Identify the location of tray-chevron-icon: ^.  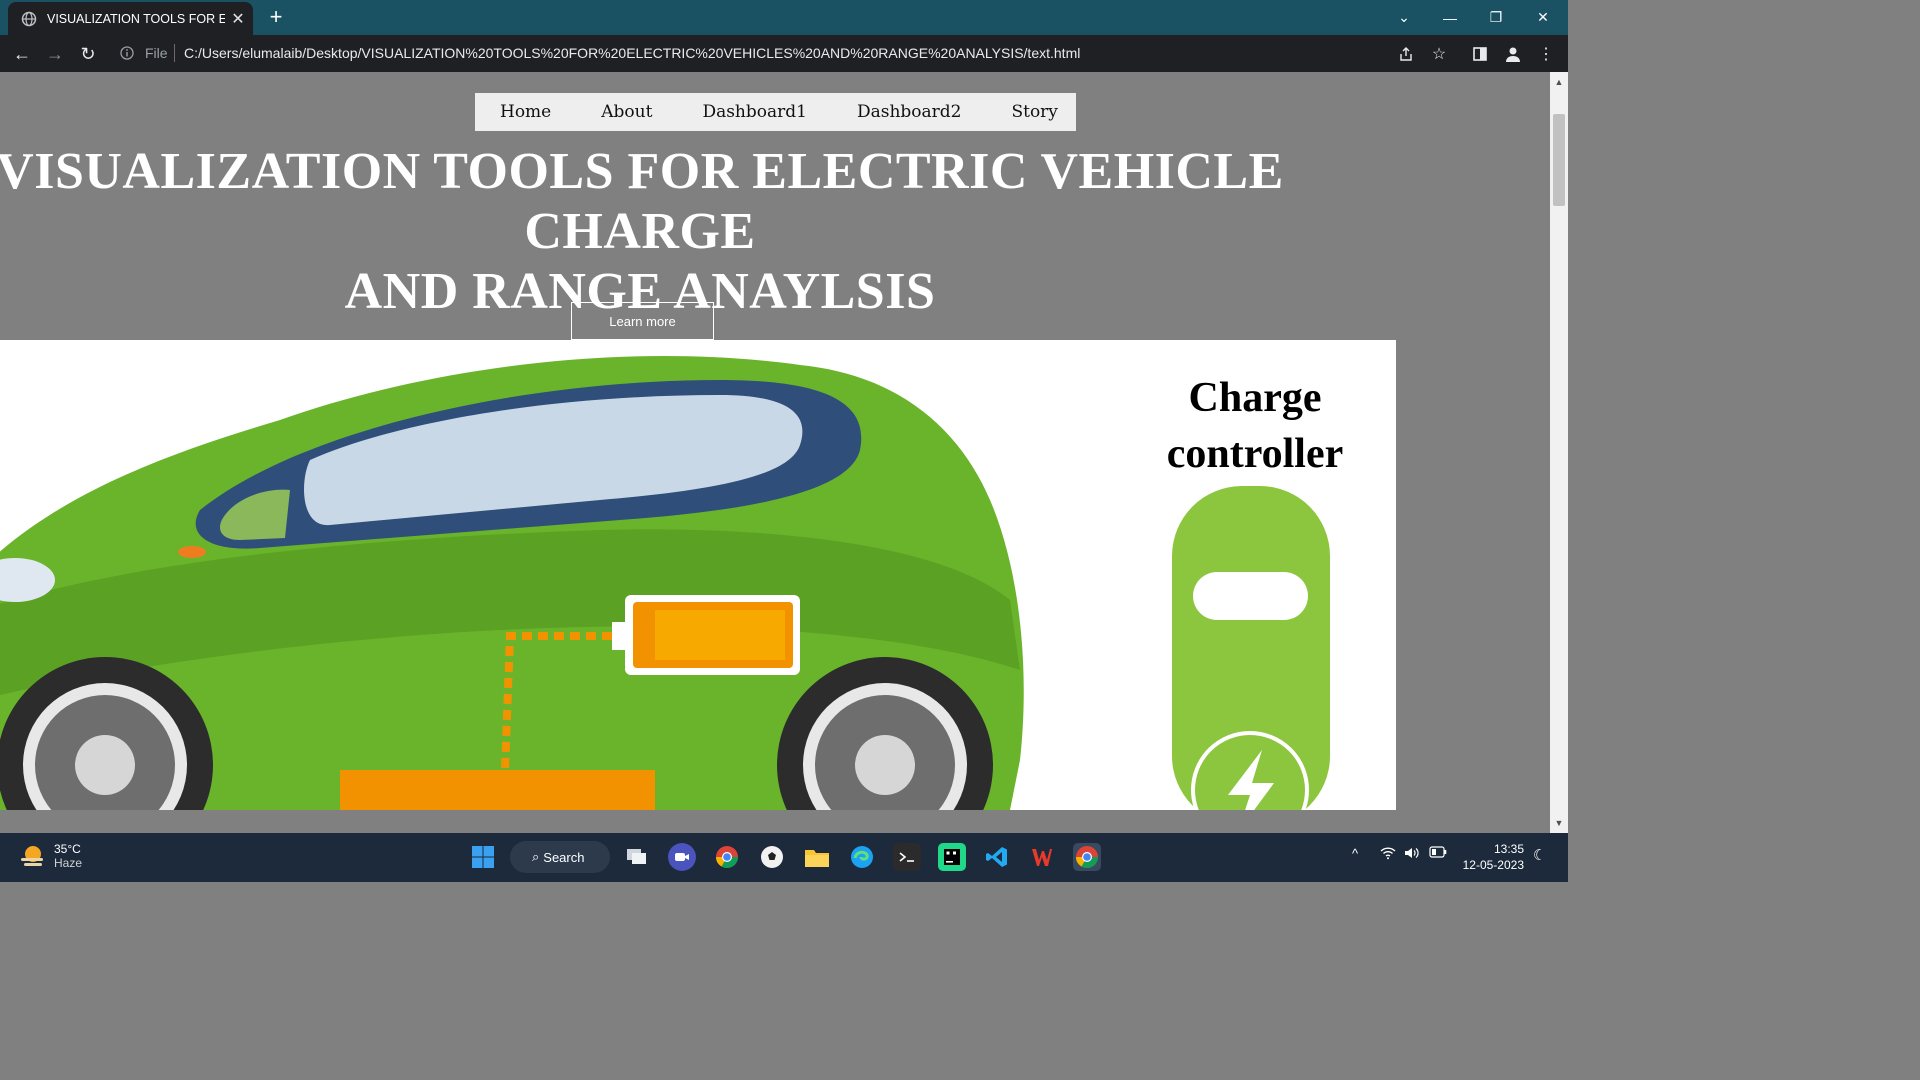
(1355, 853).